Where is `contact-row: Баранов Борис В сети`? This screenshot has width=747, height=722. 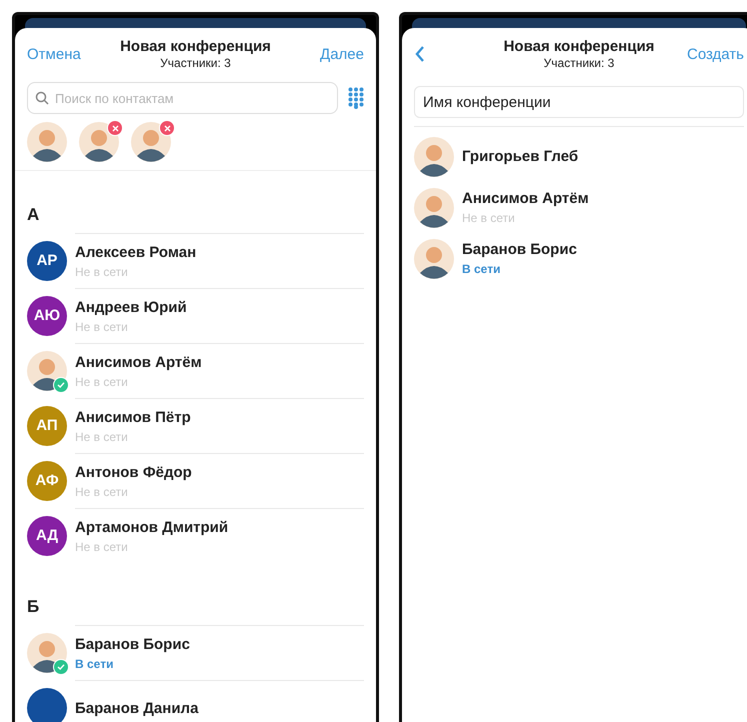 contact-row: Баранов Борис В сети is located at coordinates (195, 652).